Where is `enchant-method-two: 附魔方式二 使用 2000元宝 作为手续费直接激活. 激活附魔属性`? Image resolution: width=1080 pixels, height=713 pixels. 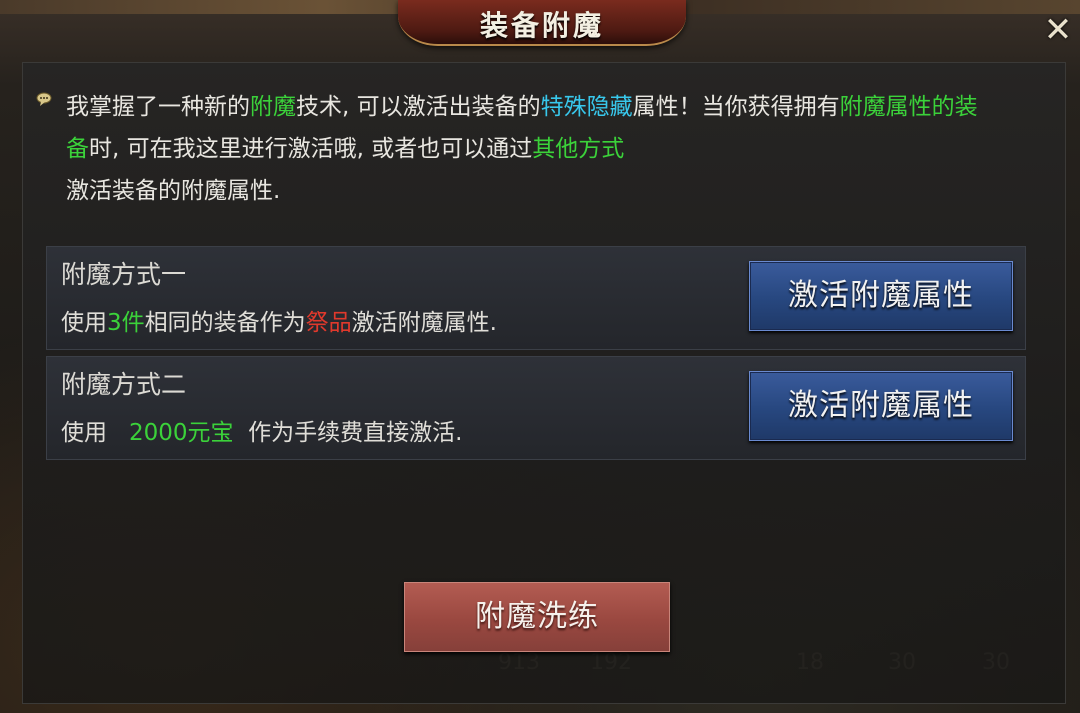
enchant-method-two: 附魔方式二 使用 2000元宝 作为手续费直接激活. 激活附魔属性 is located at coordinates (536, 408).